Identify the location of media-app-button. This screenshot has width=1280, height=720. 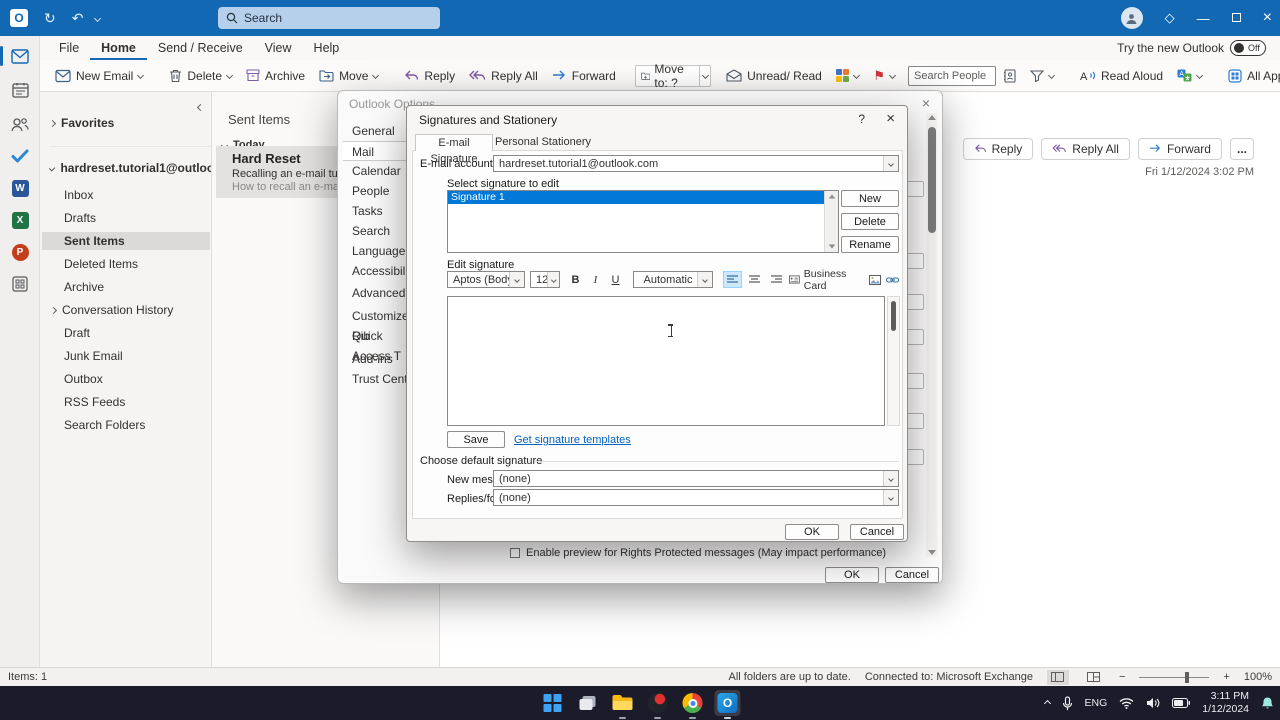
(658, 704).